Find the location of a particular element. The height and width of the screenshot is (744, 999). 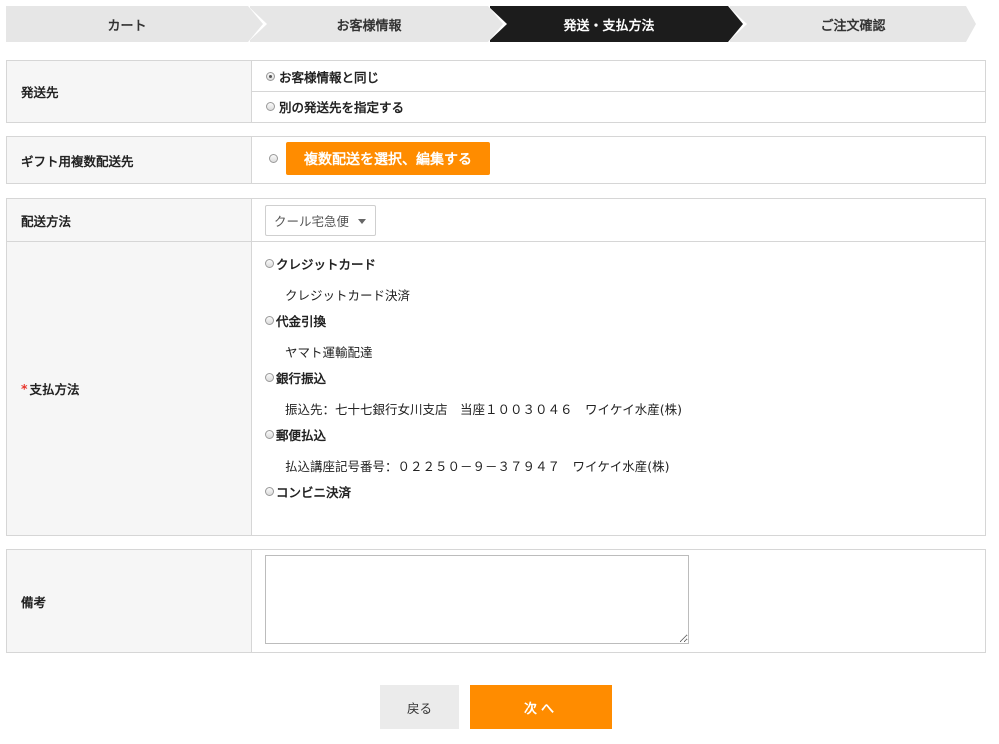

step-order-confirm: ご注文確認 is located at coordinates (853, 24).